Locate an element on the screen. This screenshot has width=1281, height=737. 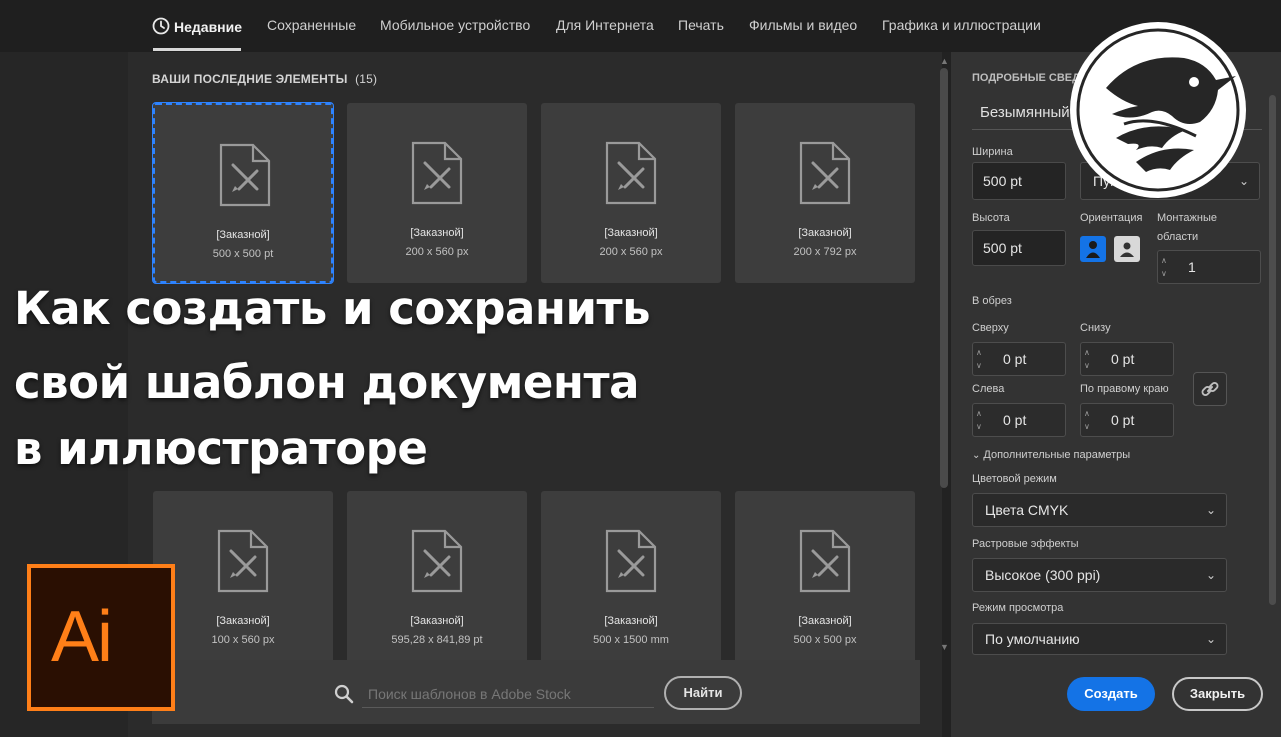
tab-saved: Сохраненные is located at coordinates (311, 25).